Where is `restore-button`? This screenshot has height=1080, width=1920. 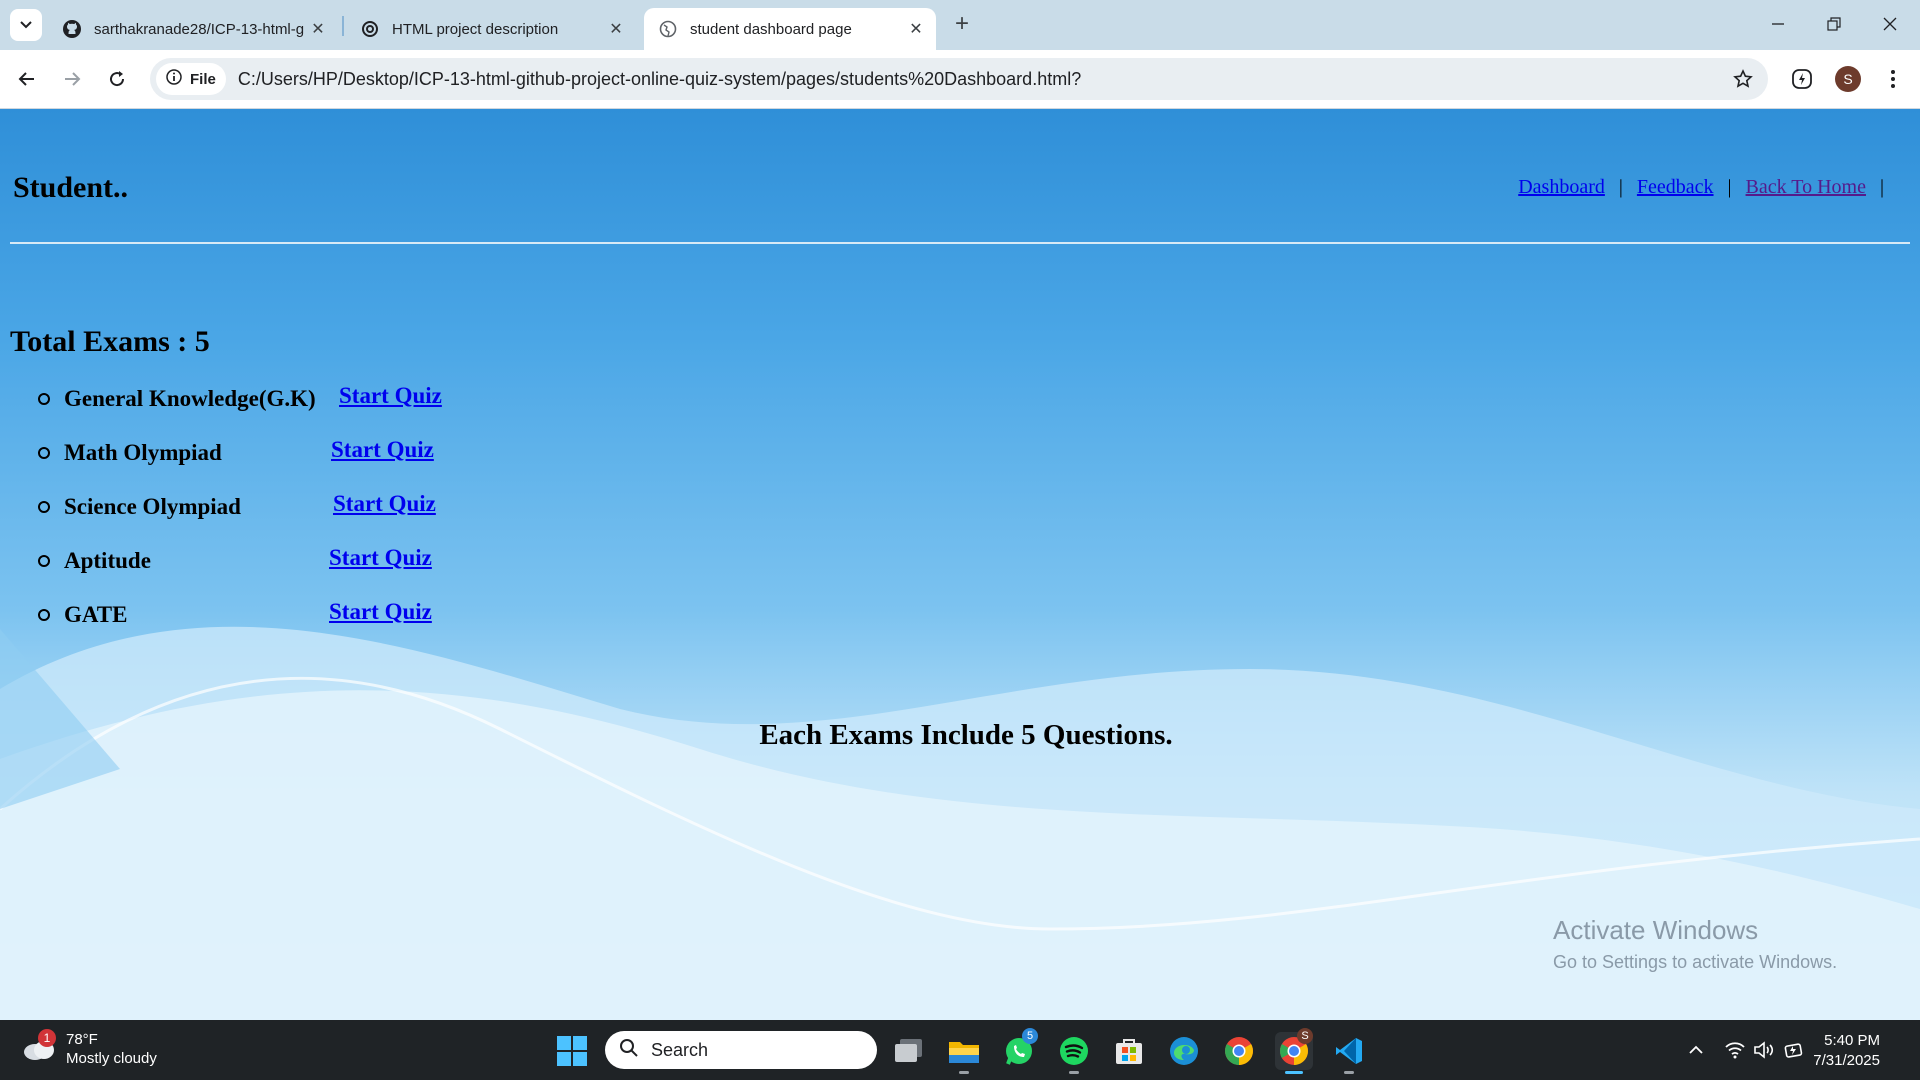 restore-button is located at coordinates (1834, 24).